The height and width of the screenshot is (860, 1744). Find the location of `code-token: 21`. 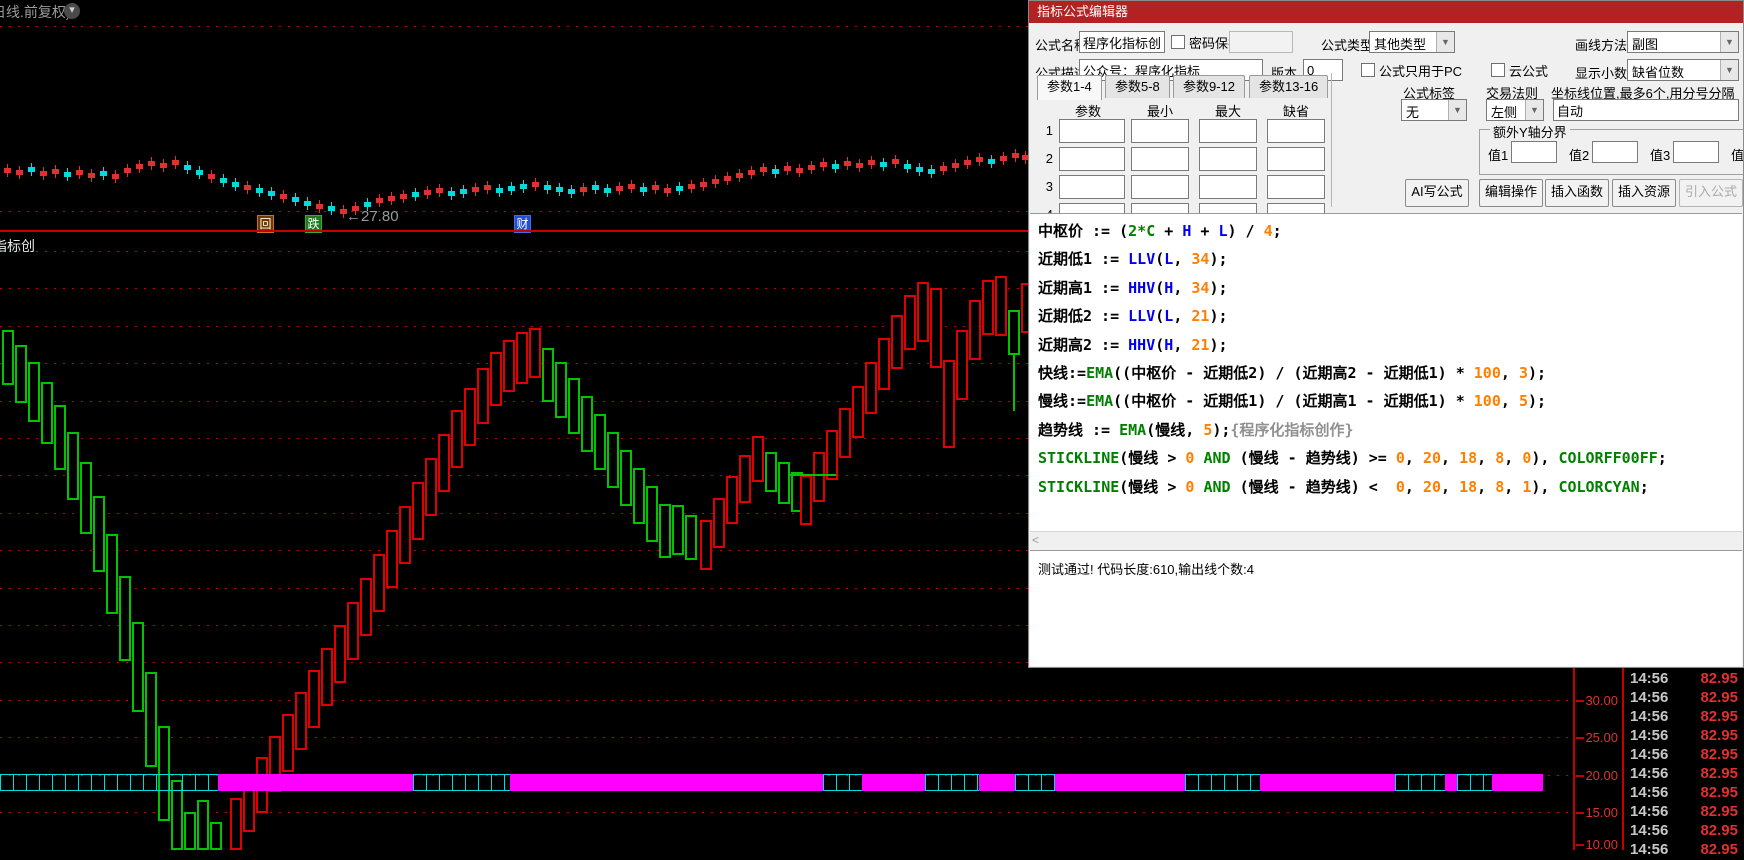

code-token: 21 is located at coordinates (1200, 316).